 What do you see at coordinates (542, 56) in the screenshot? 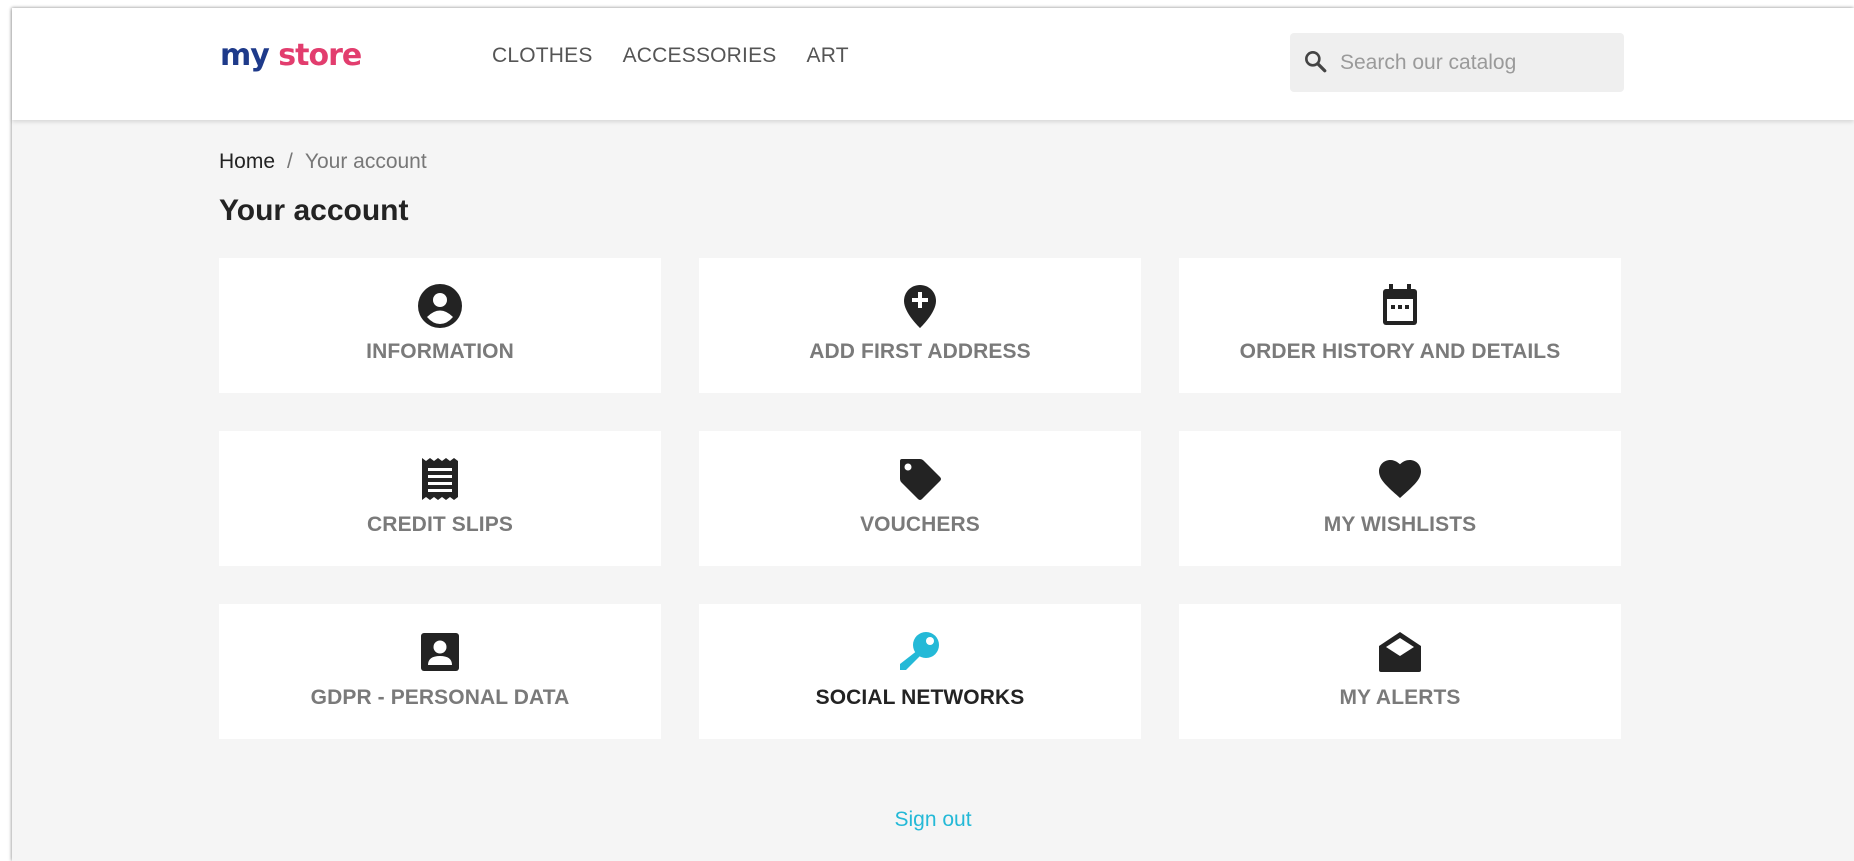
I see `nav-item-clothes: CLOTHES` at bounding box center [542, 56].